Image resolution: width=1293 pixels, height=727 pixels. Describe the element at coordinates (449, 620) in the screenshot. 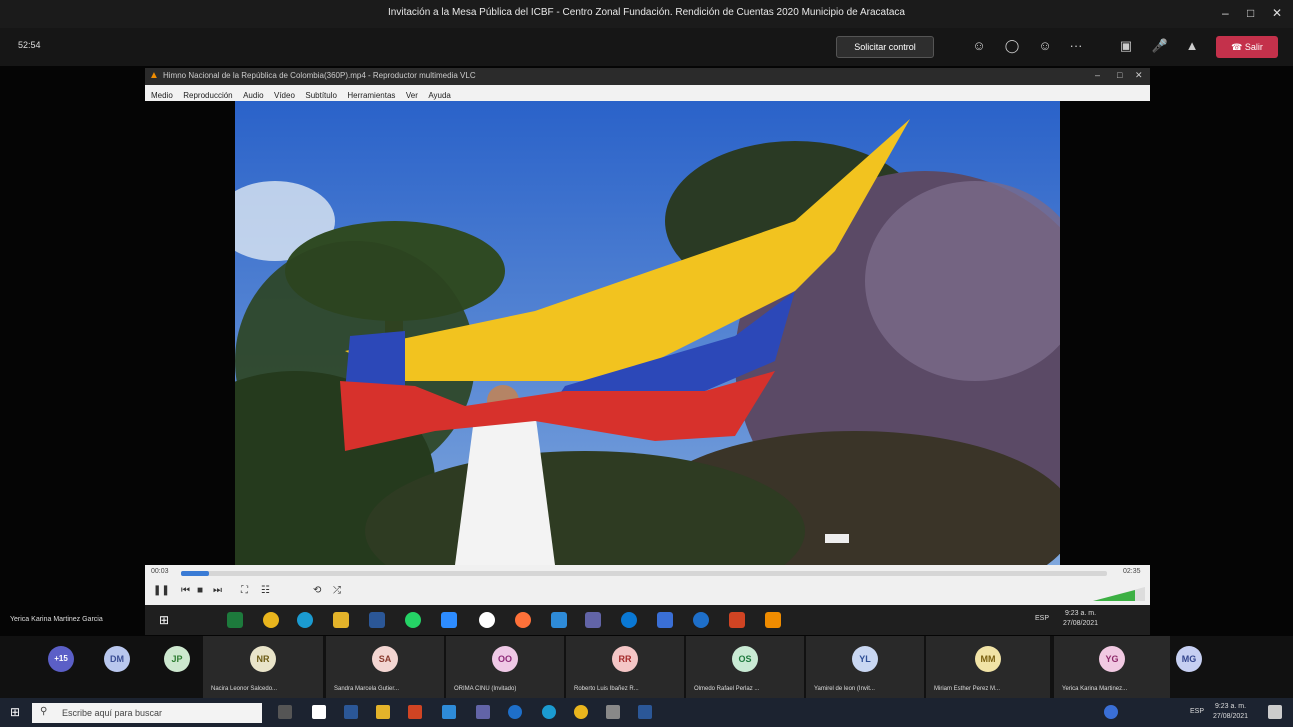

I see `zoom-icon` at that location.